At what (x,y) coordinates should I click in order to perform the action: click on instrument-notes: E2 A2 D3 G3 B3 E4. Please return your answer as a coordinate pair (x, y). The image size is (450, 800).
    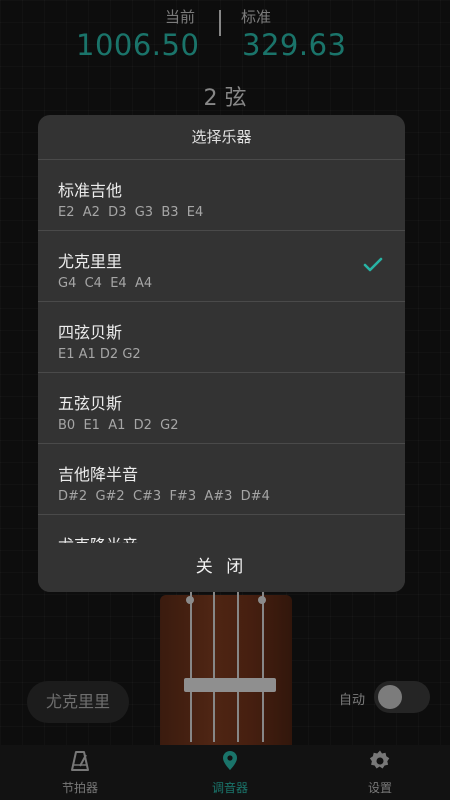
    Looking at the image, I should click on (131, 212).